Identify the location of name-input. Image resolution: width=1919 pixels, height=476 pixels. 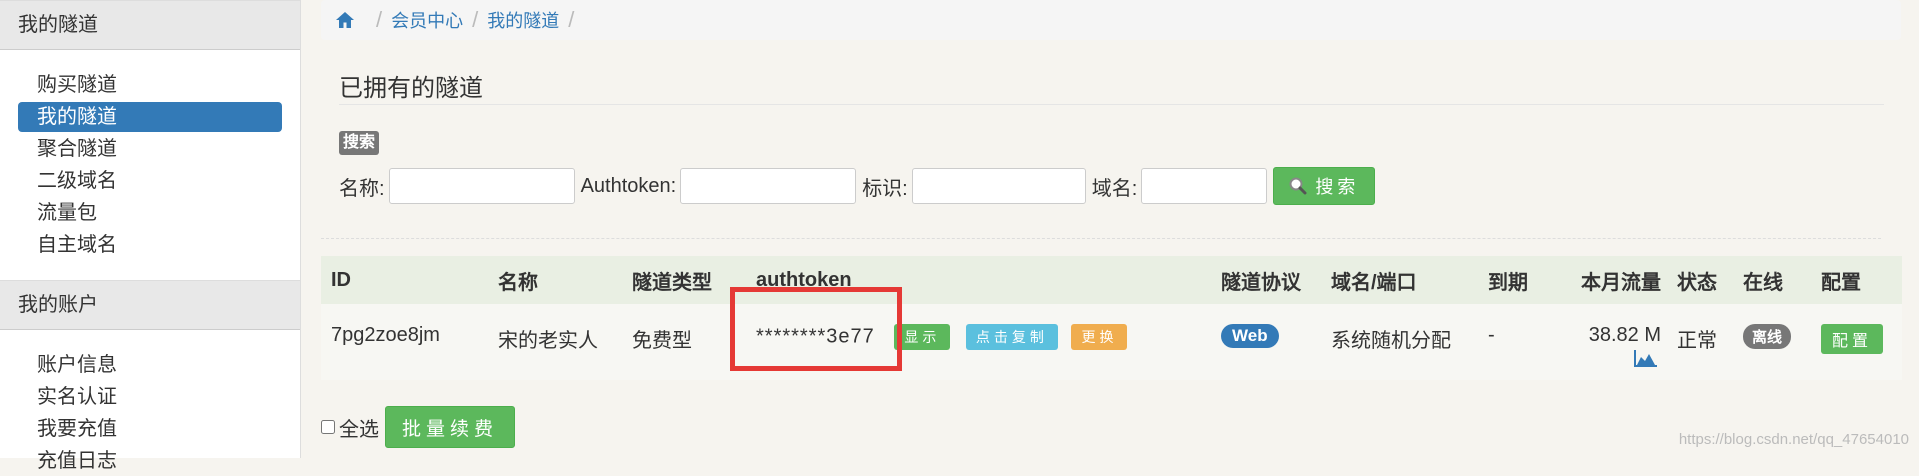
(481, 186).